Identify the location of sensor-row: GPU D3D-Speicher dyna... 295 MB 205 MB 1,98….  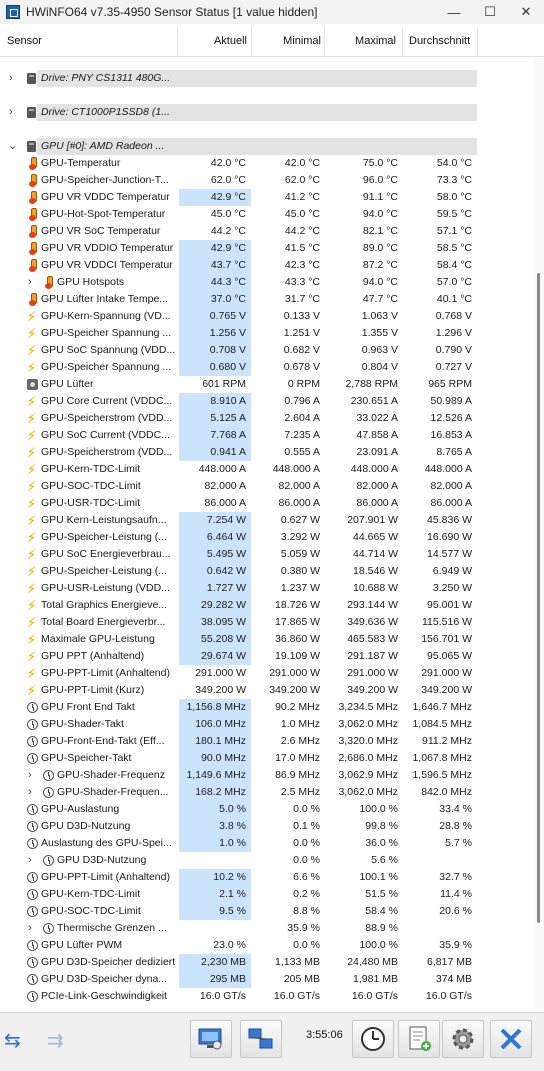
(265, 979).